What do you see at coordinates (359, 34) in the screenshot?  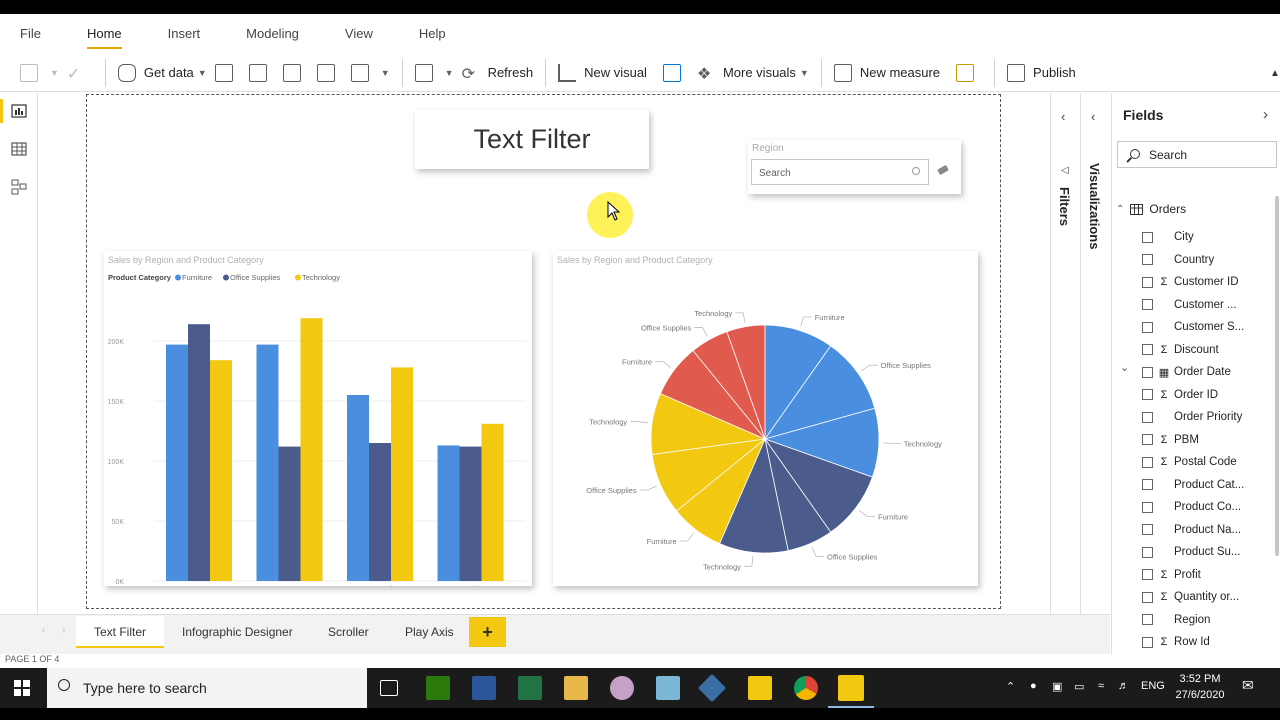 I see `menu-view: View` at bounding box center [359, 34].